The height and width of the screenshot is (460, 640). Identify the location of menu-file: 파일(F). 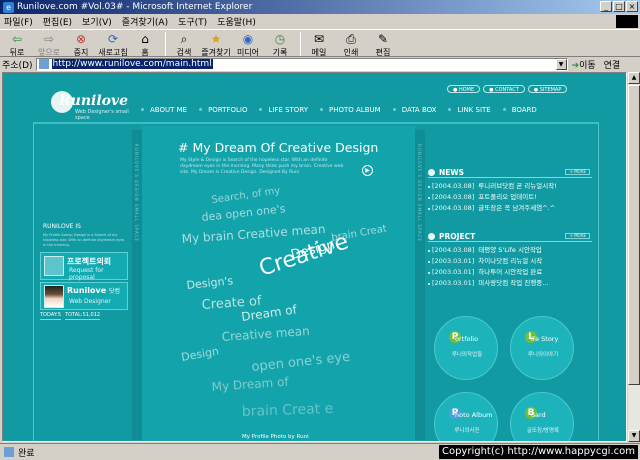
(18, 21).